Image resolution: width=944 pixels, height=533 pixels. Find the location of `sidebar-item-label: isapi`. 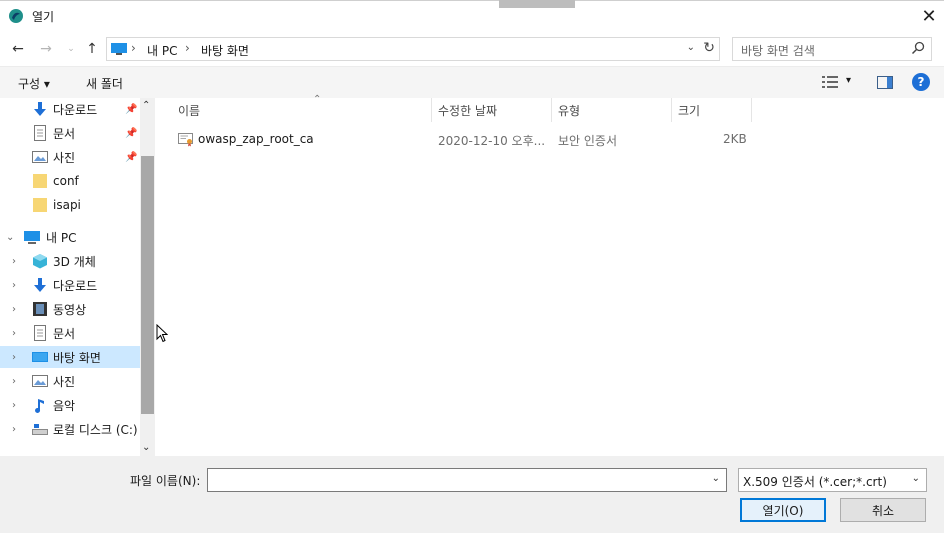

sidebar-item-label: isapi is located at coordinates (67, 205).